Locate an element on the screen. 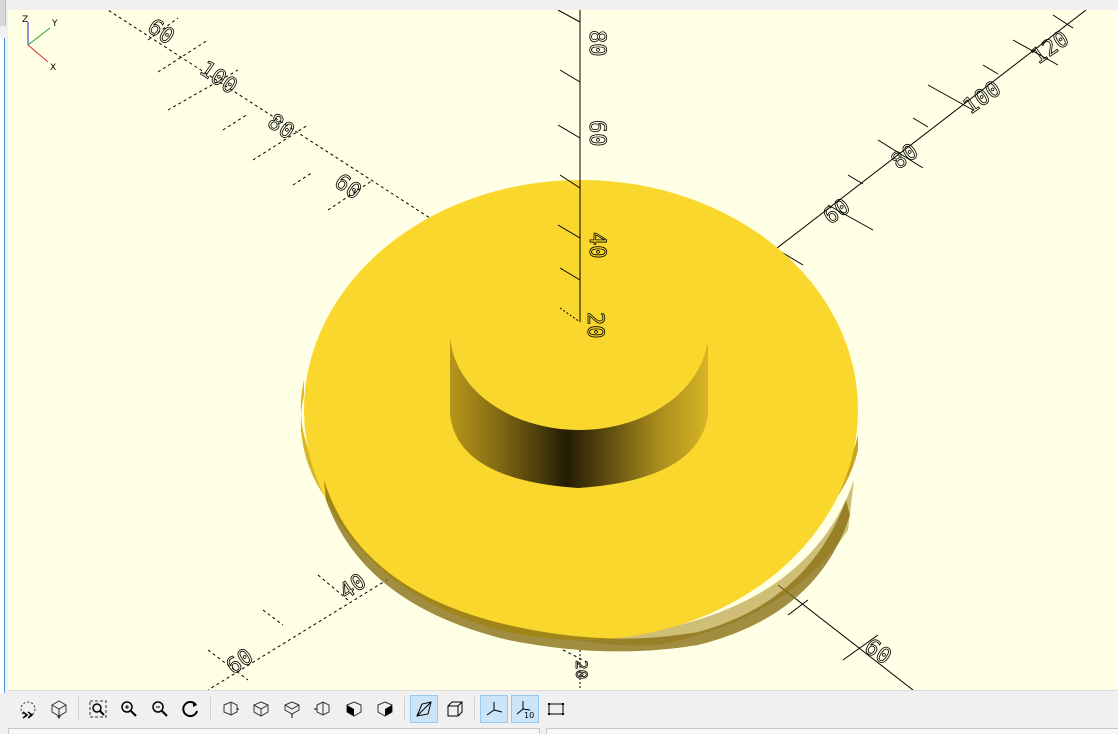  y-pos-label: 80 is located at coordinates (905, 157).